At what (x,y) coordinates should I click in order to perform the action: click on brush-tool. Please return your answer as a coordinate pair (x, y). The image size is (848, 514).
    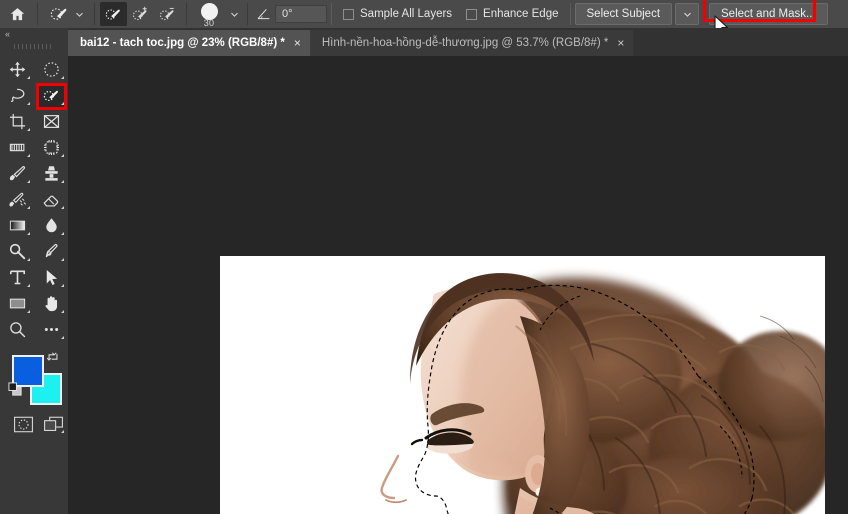
    Looking at the image, I should click on (17, 173).